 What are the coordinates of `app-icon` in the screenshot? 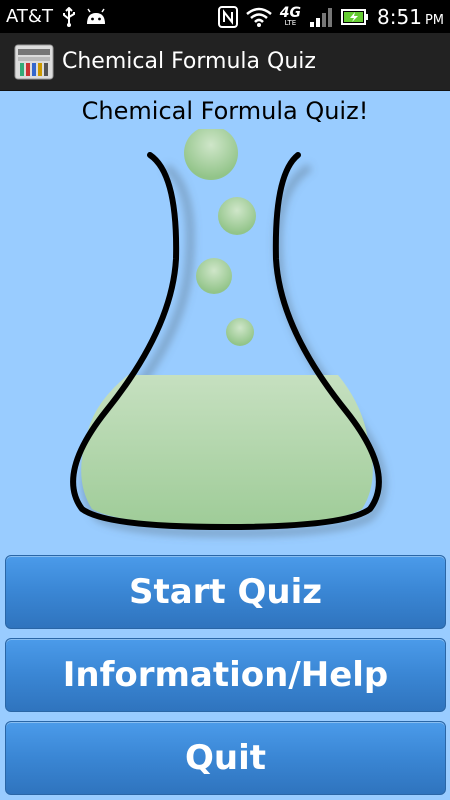 It's located at (34, 62).